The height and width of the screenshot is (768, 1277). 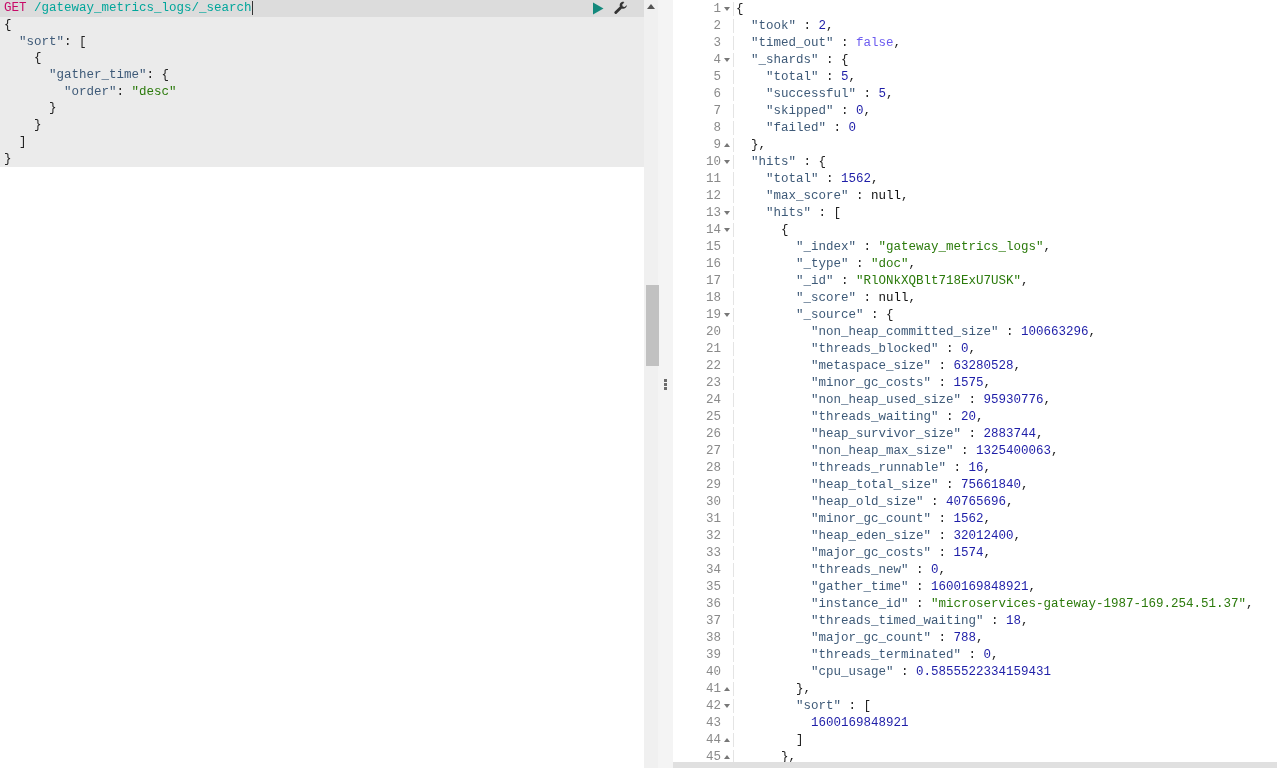 What do you see at coordinates (877, 535) in the screenshot?
I see `code-line: "heap_eden_size" : 32012400,` at bounding box center [877, 535].